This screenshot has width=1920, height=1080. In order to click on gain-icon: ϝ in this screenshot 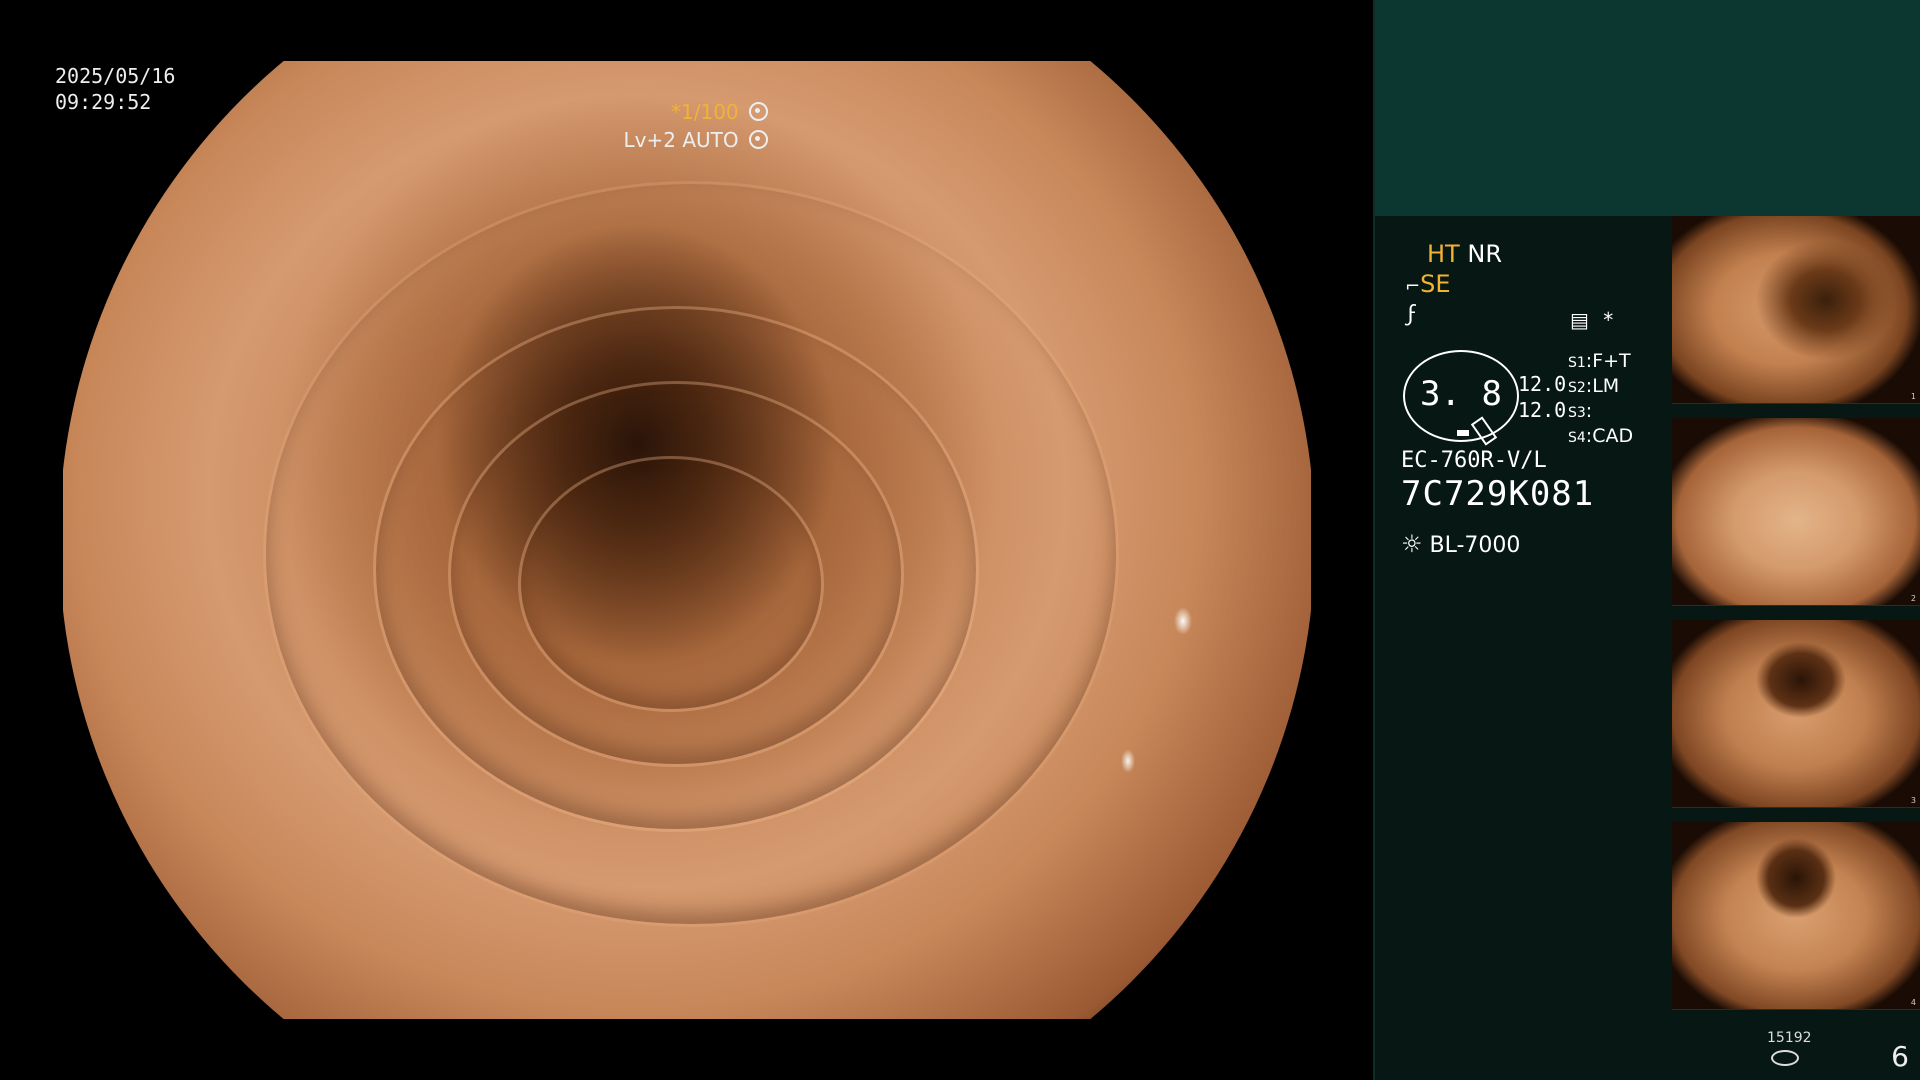, I will do `click(1412, 314)`.